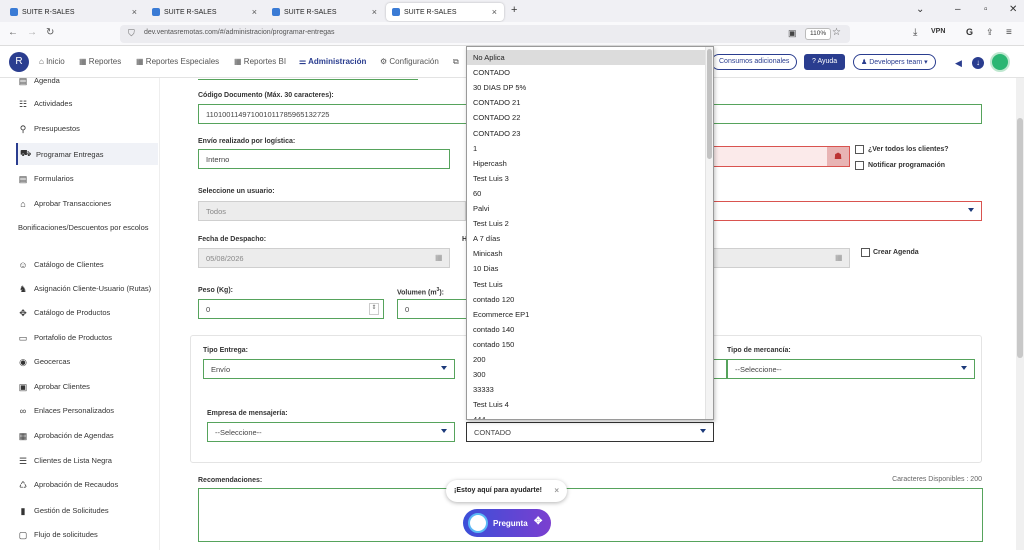 This screenshot has width=1024, height=550. What do you see at coordinates (587, 299) in the screenshot?
I see `dropdown-option: contado 120` at bounding box center [587, 299].